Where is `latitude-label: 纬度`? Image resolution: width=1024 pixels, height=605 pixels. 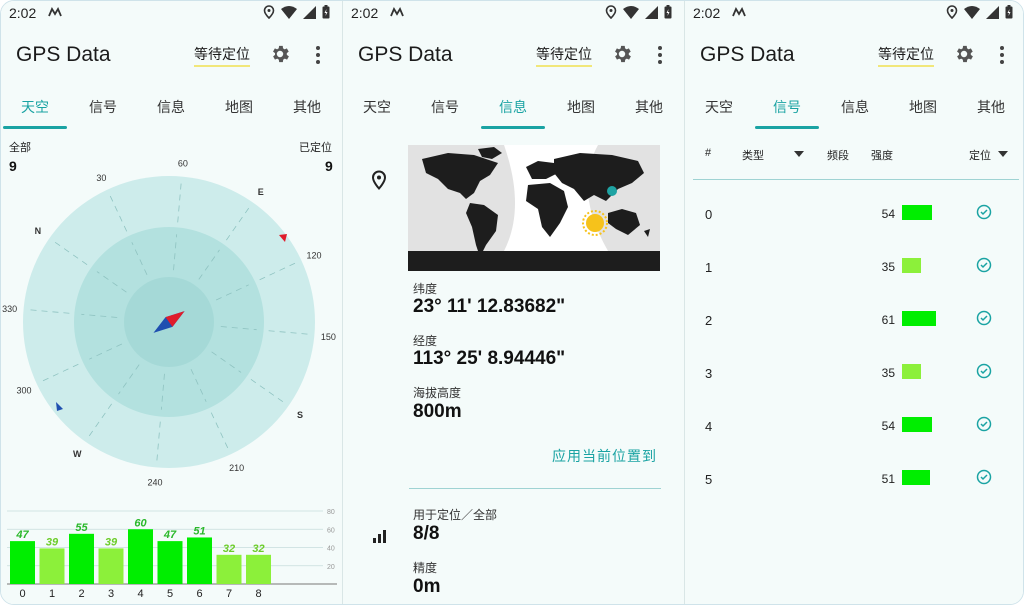
latitude-label: 纬度 is located at coordinates (425, 289).